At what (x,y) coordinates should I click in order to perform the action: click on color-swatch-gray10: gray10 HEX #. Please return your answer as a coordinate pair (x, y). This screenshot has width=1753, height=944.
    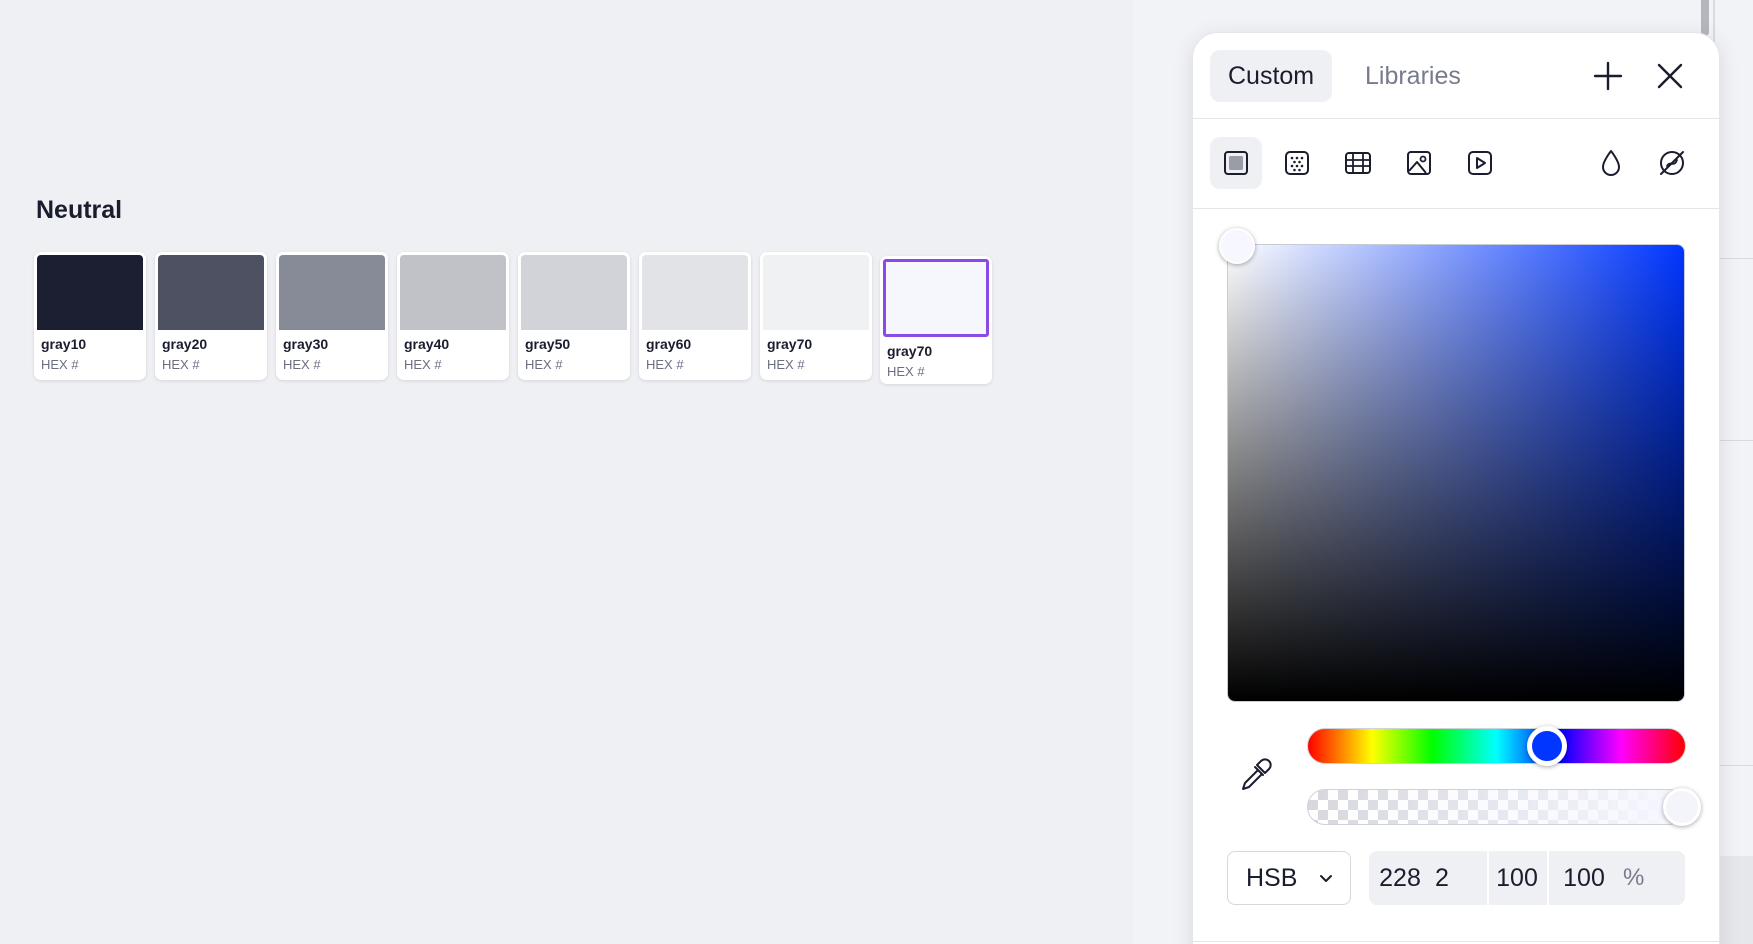
    Looking at the image, I should click on (90, 316).